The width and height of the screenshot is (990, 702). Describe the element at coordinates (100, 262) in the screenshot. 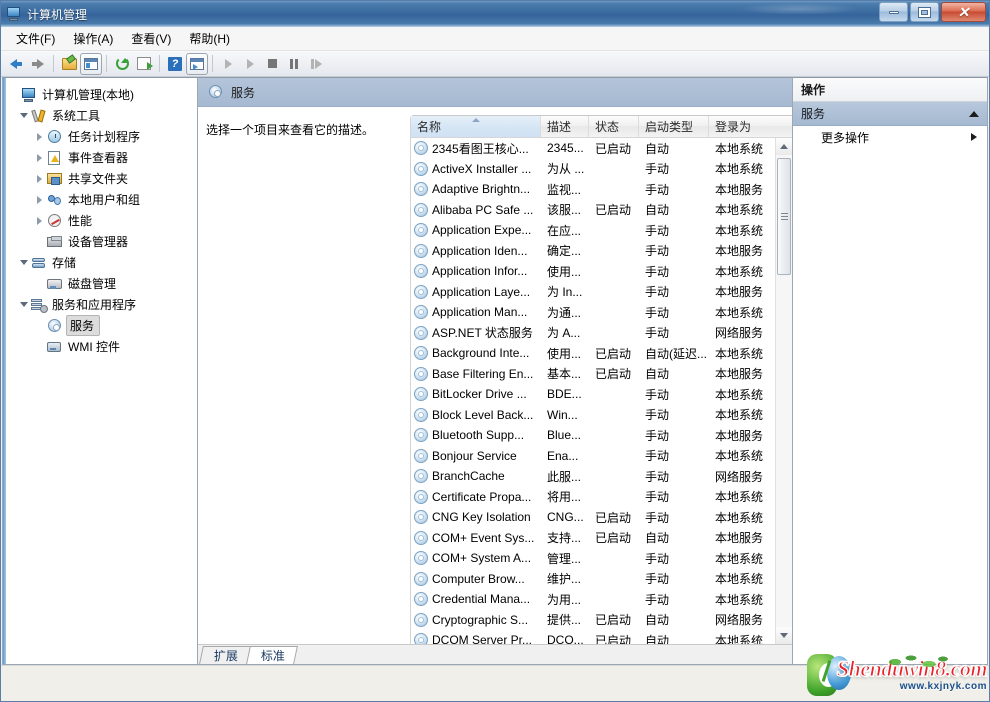

I see `tree-node-storage: 存储` at that location.